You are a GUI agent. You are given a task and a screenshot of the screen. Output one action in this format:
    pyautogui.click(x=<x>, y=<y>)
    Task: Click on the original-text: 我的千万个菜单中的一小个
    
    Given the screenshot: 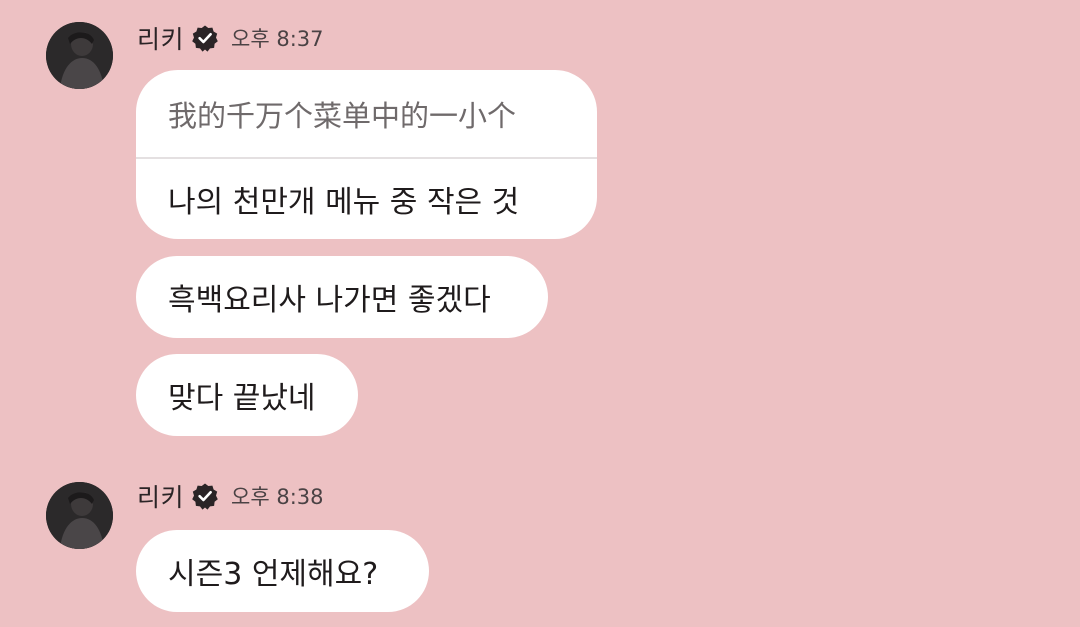 What is the action you would take?
    pyautogui.click(x=366, y=114)
    